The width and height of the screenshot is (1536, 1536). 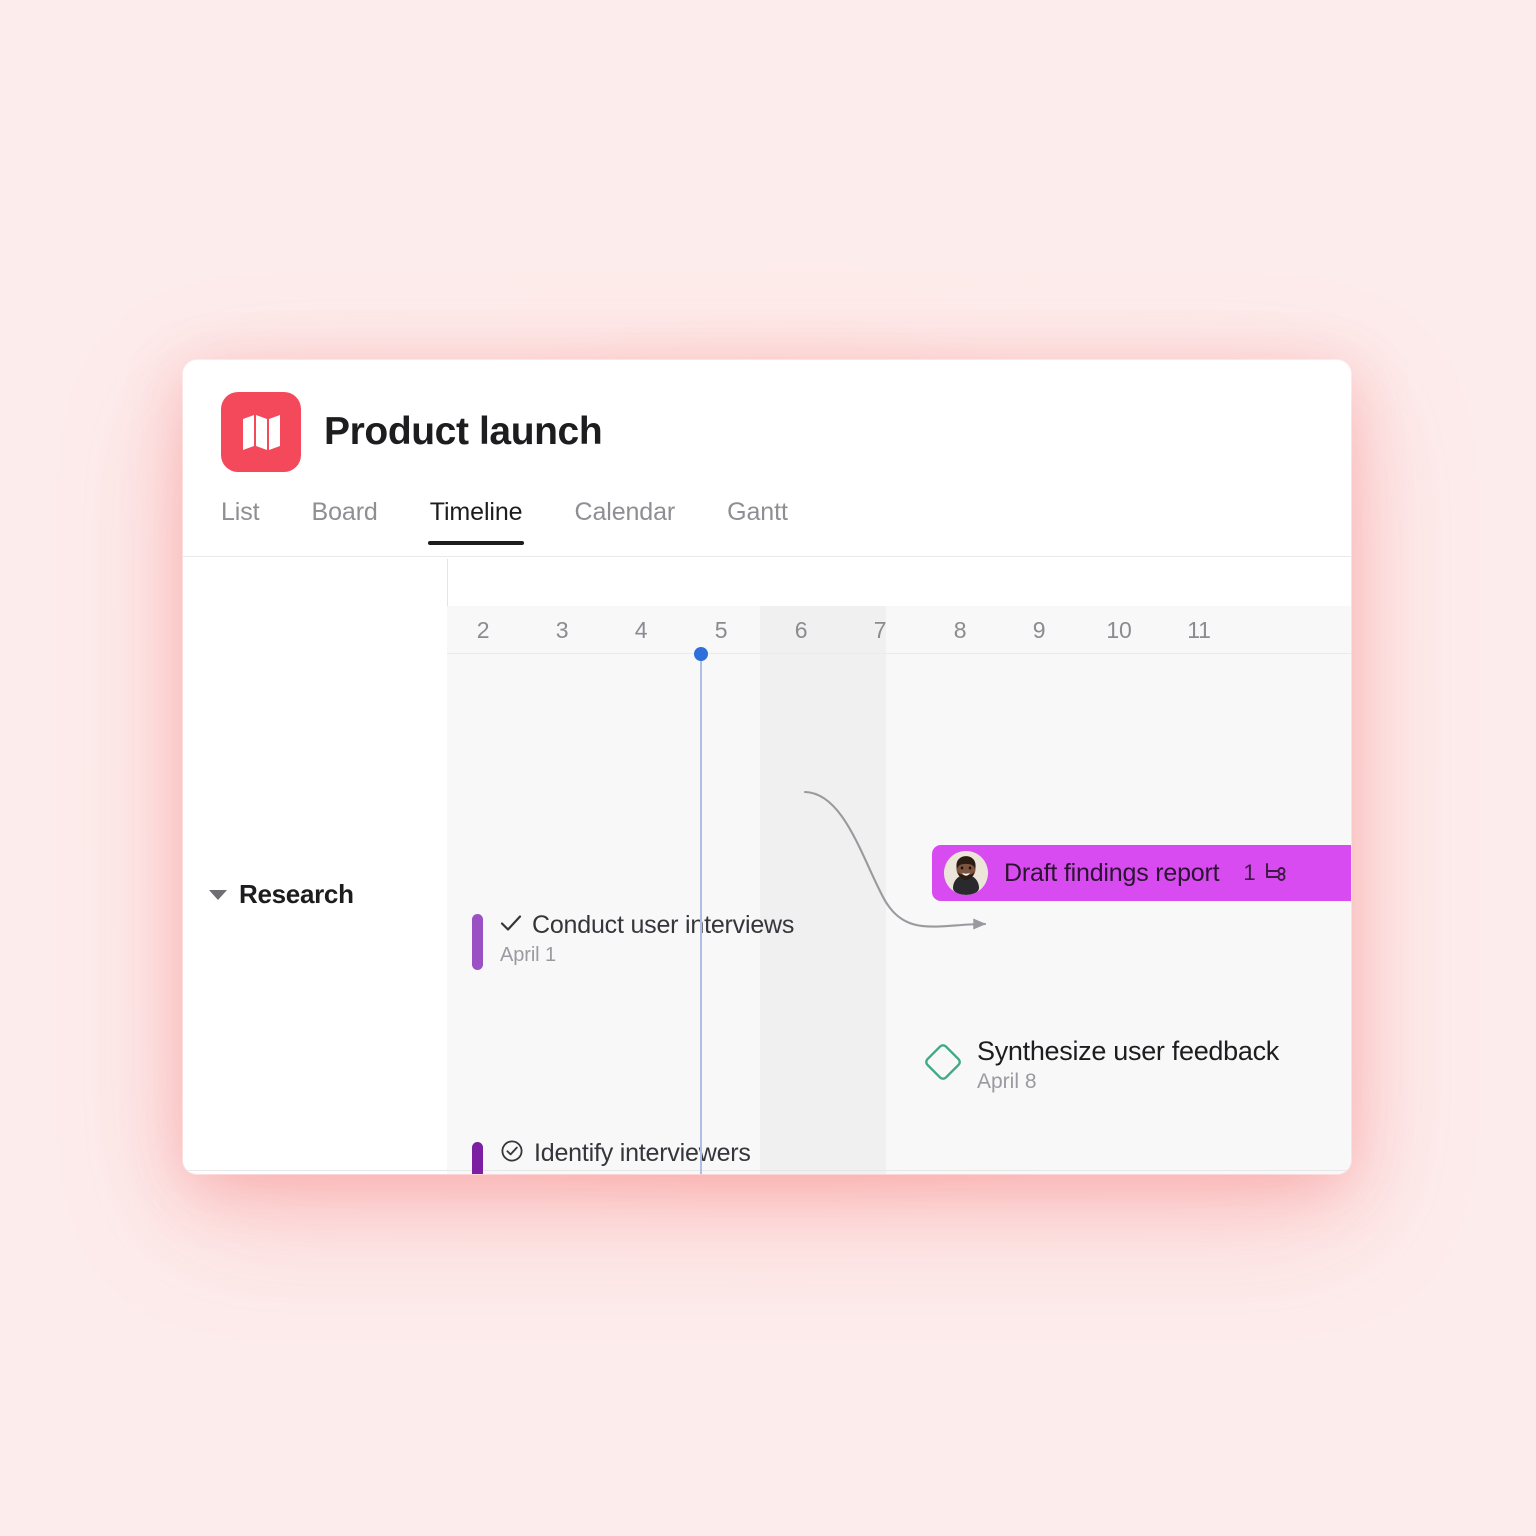 I want to click on day-cell-2: 2, so click(x=483, y=630).